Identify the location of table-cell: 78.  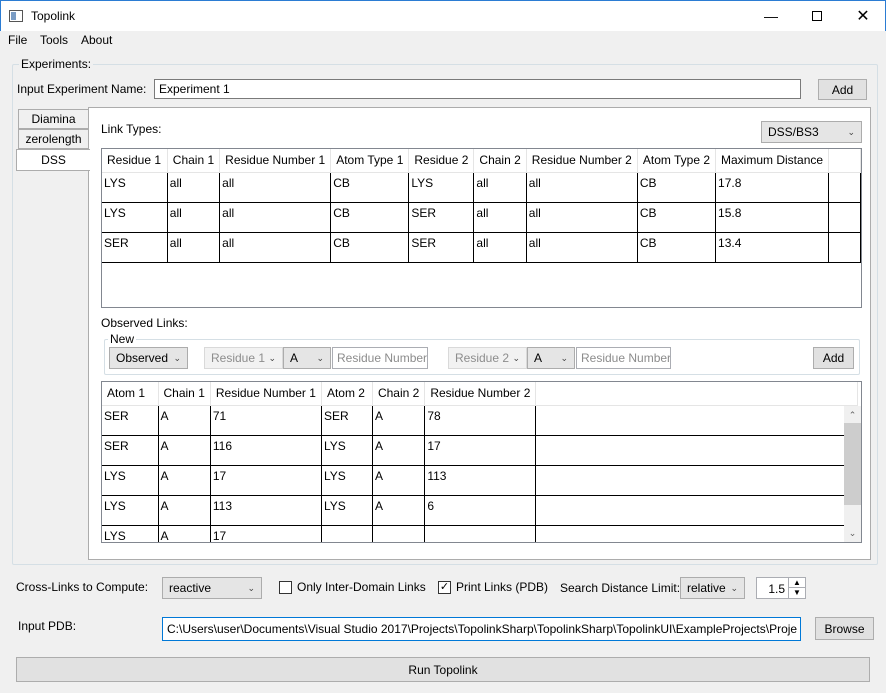
(480, 420).